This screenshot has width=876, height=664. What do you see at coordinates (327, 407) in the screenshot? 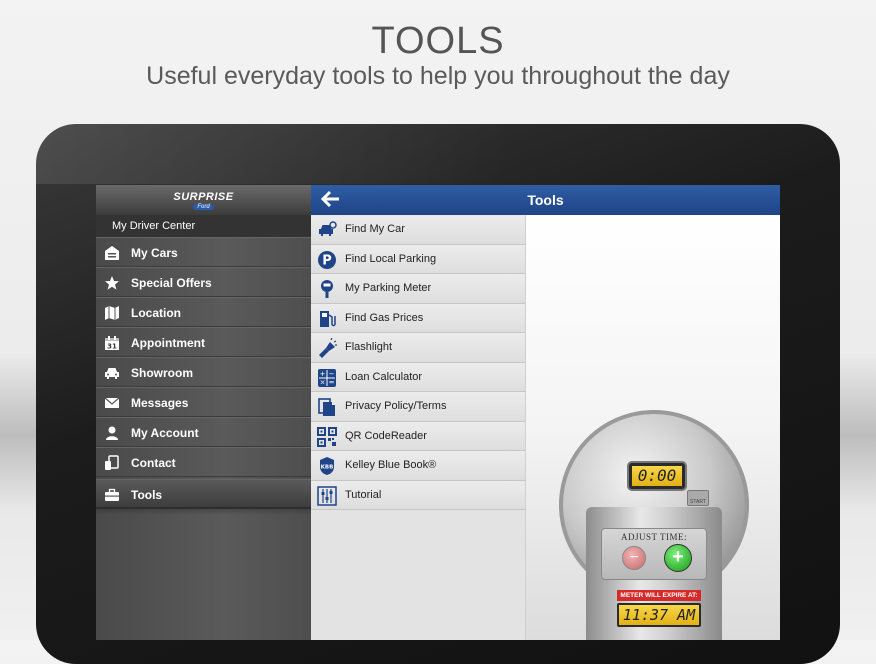
I see `document-icon` at bounding box center [327, 407].